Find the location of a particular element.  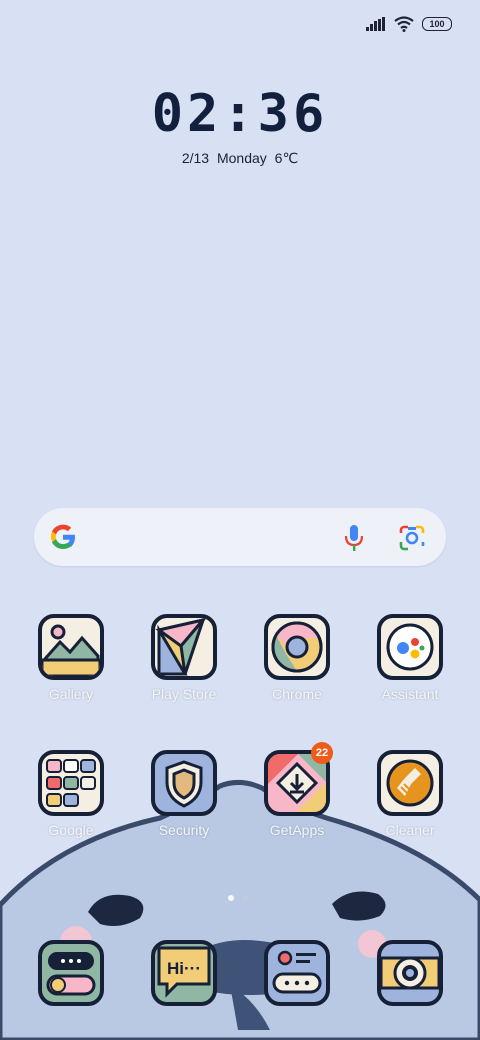

app-play-store: Play Store is located at coordinates (184, 658).